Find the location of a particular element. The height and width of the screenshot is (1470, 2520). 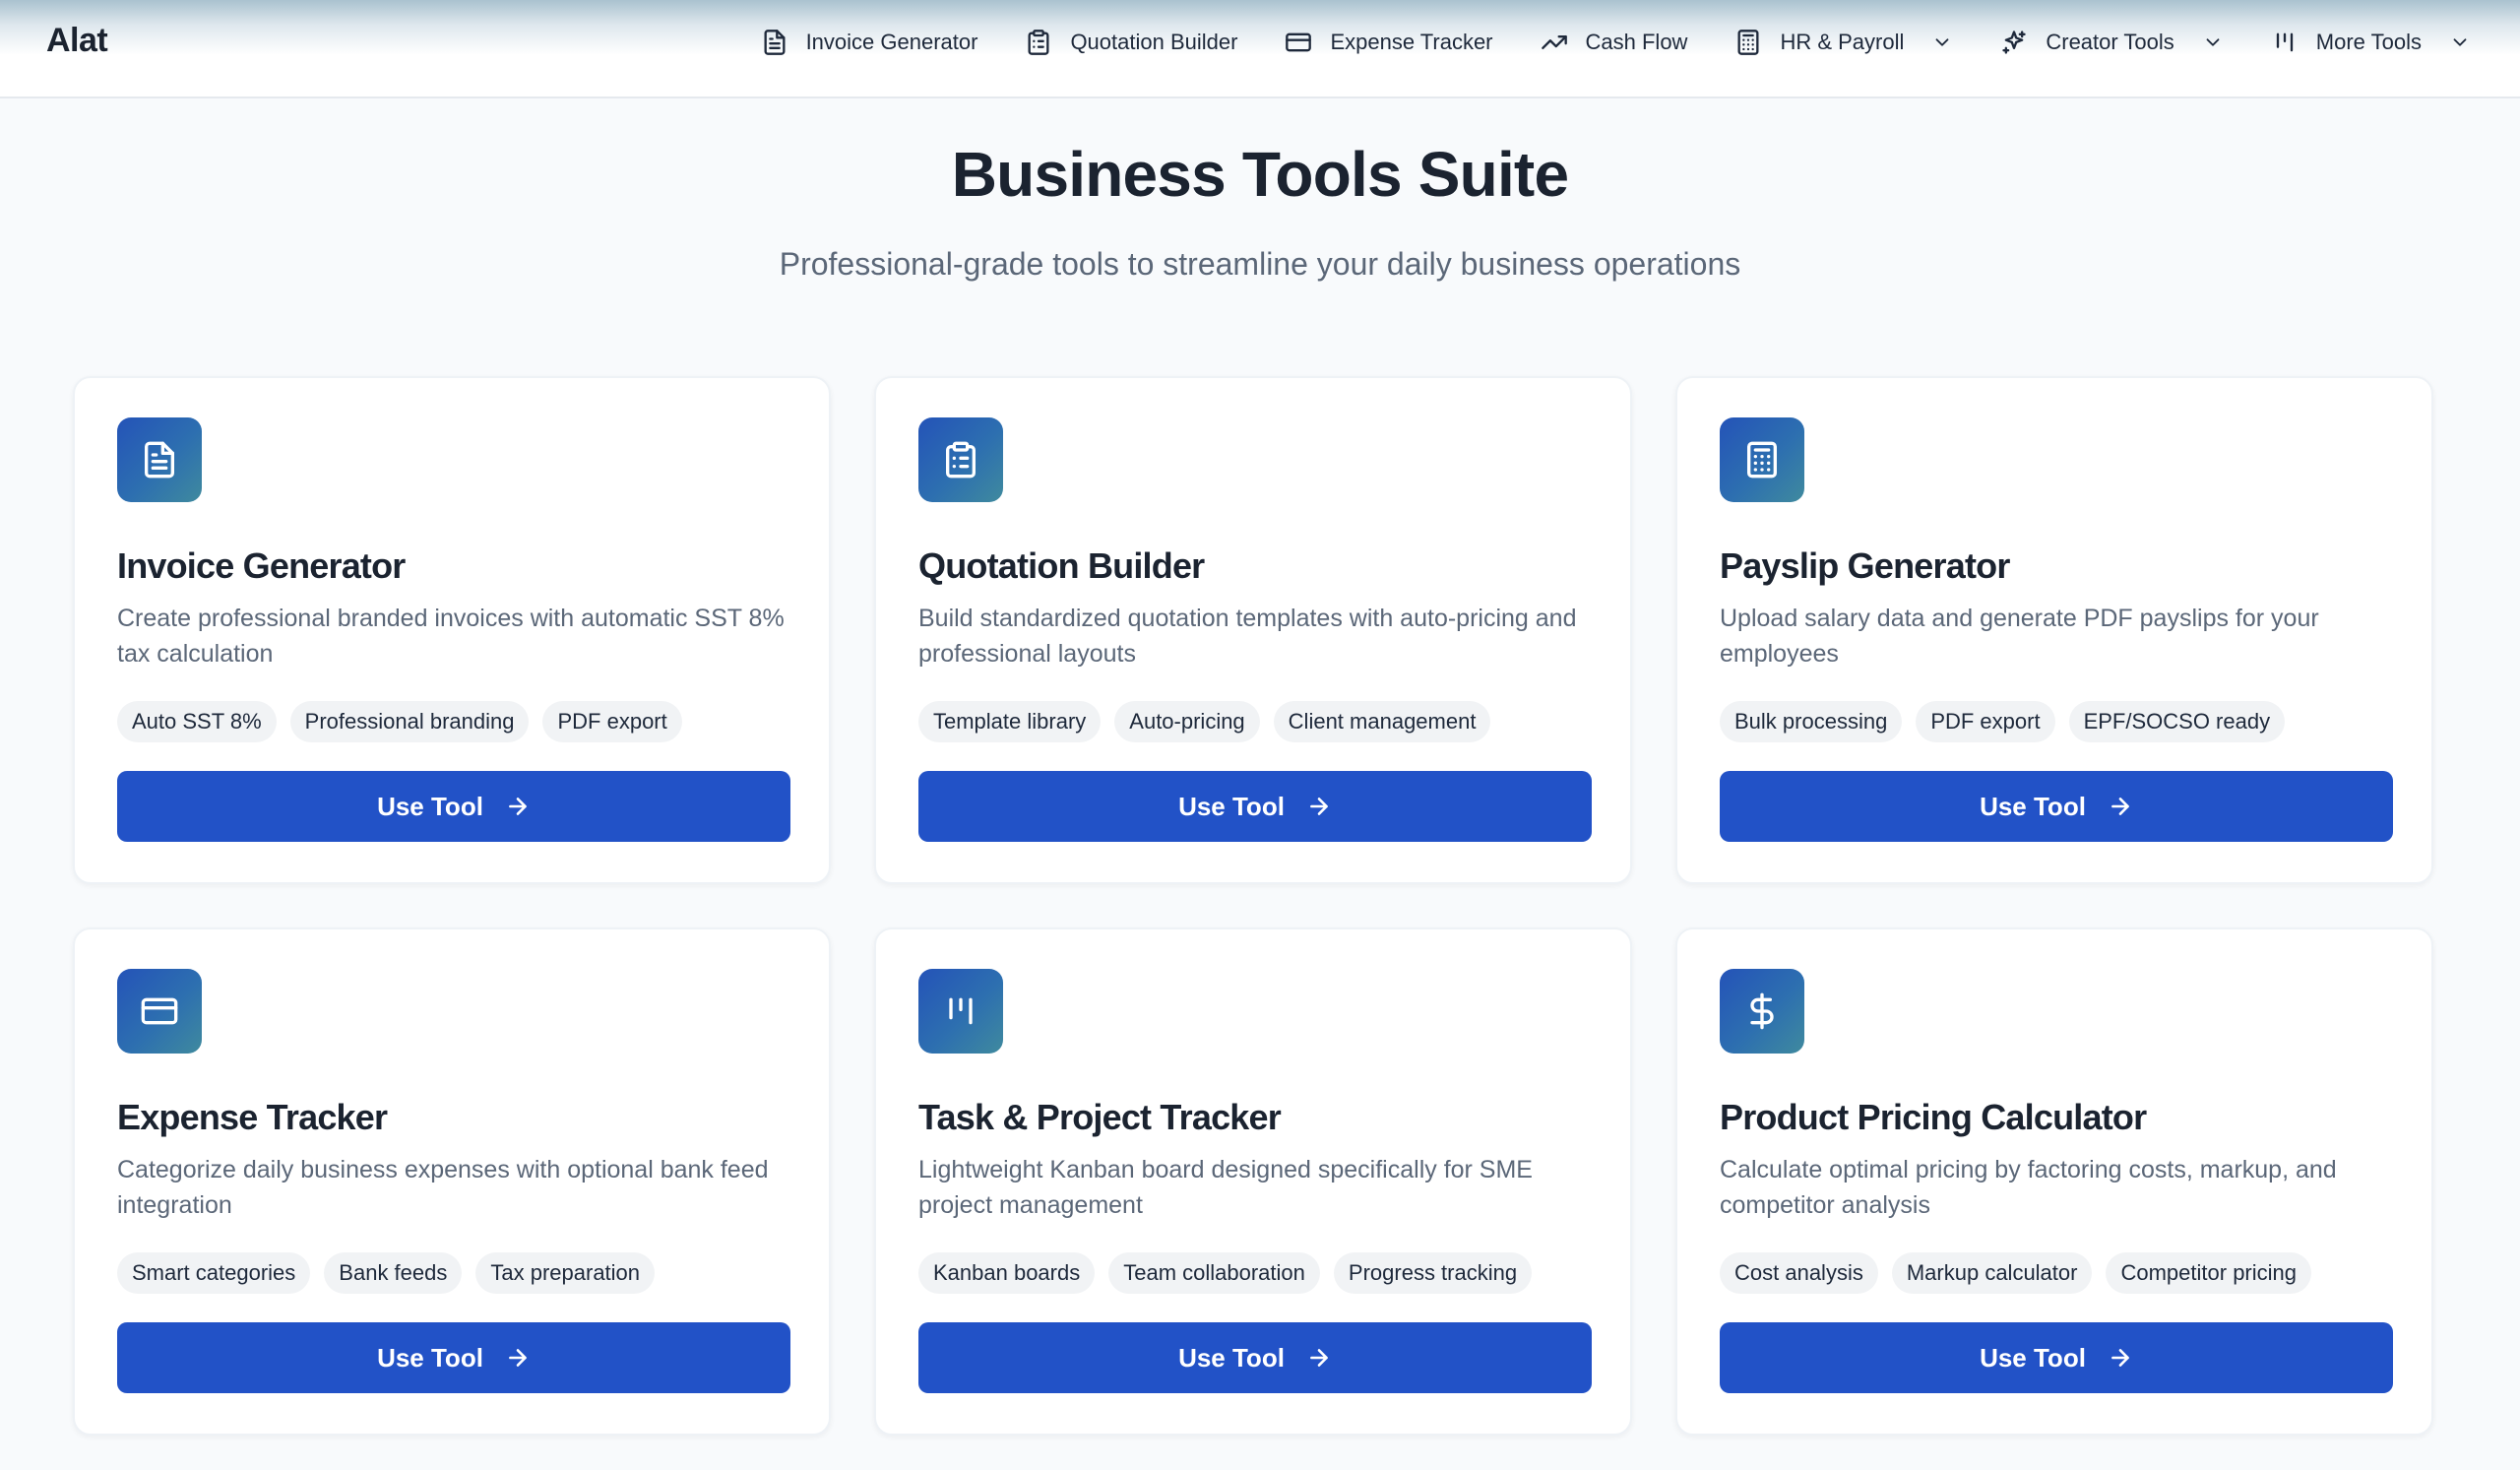

trending-up-icon is located at coordinates (1554, 42).